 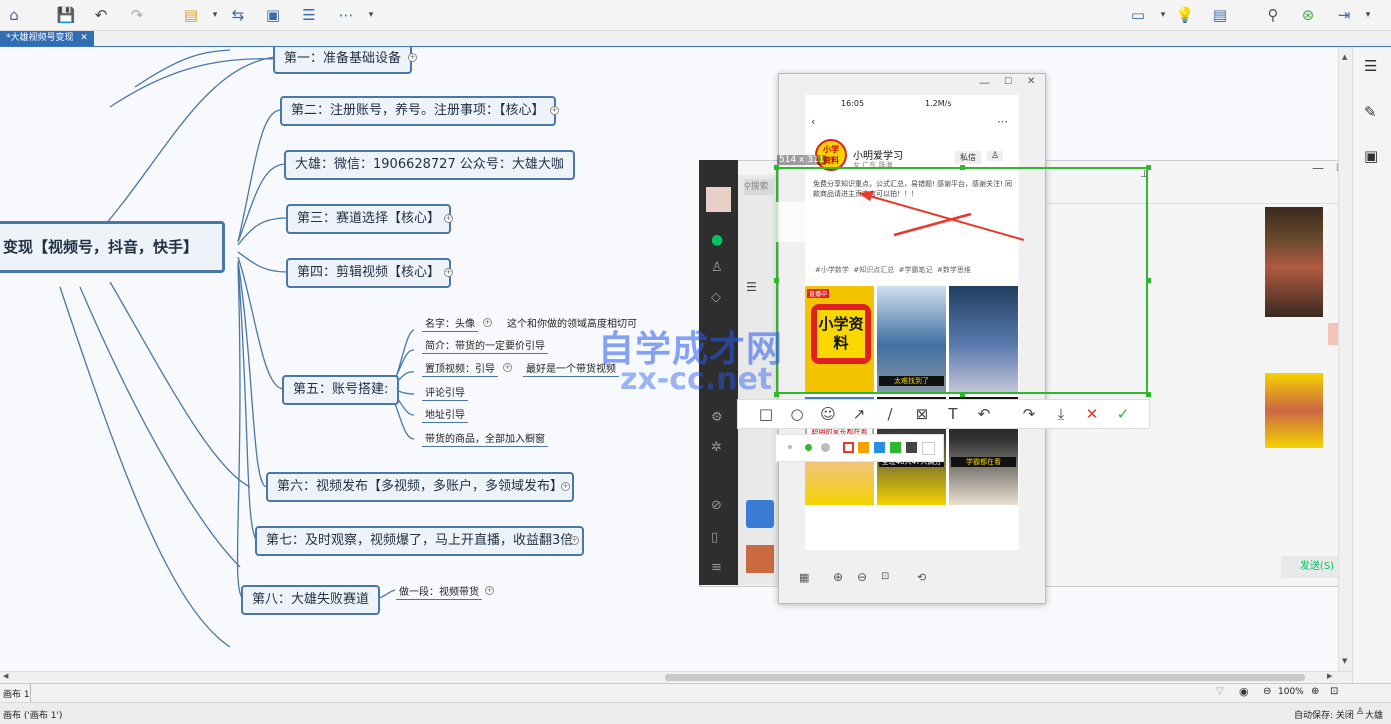 What do you see at coordinates (1344, 661) in the screenshot?
I see `scroll-down-icon: ▼` at bounding box center [1344, 661].